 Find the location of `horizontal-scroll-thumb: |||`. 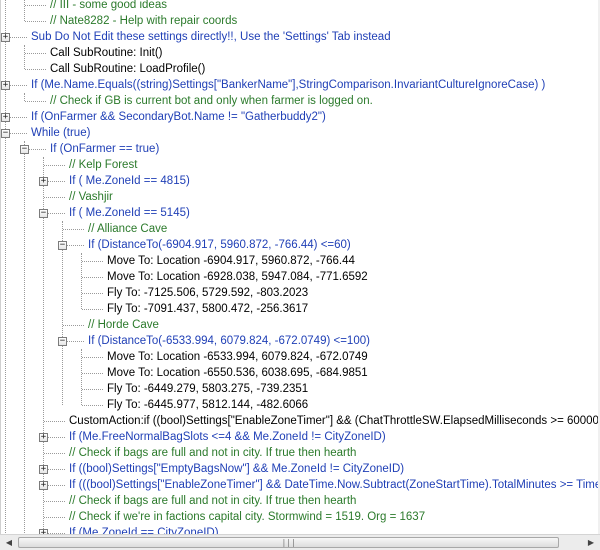

horizontal-scroll-thumb: ||| is located at coordinates (289, 542).